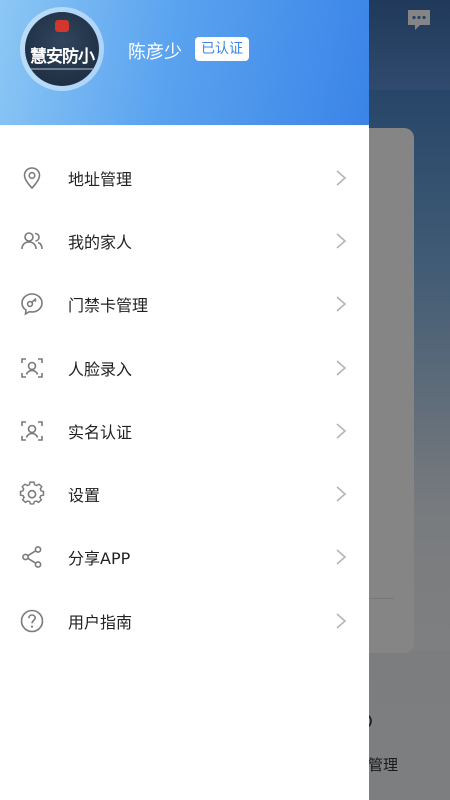 The height and width of the screenshot is (800, 450). I want to click on menu-item-share-app: 分享APP, so click(184, 557).